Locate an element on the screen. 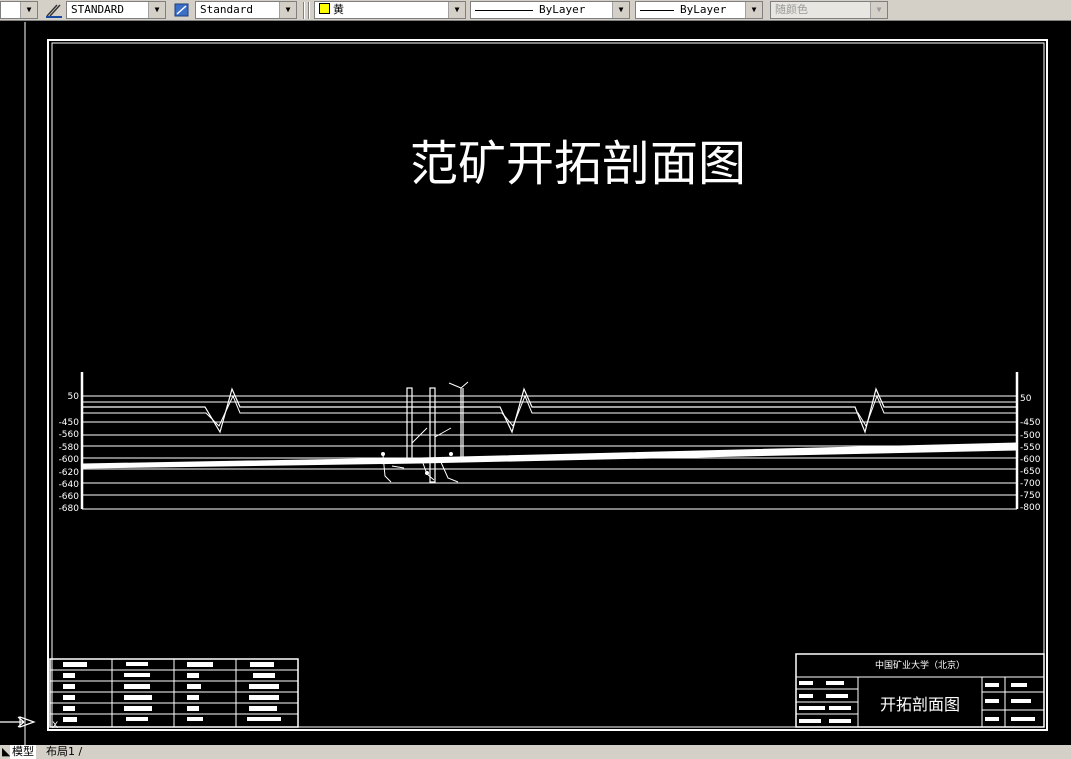 This screenshot has height=759, width=1071. elevation-label: -650 is located at coordinates (1030, 472).